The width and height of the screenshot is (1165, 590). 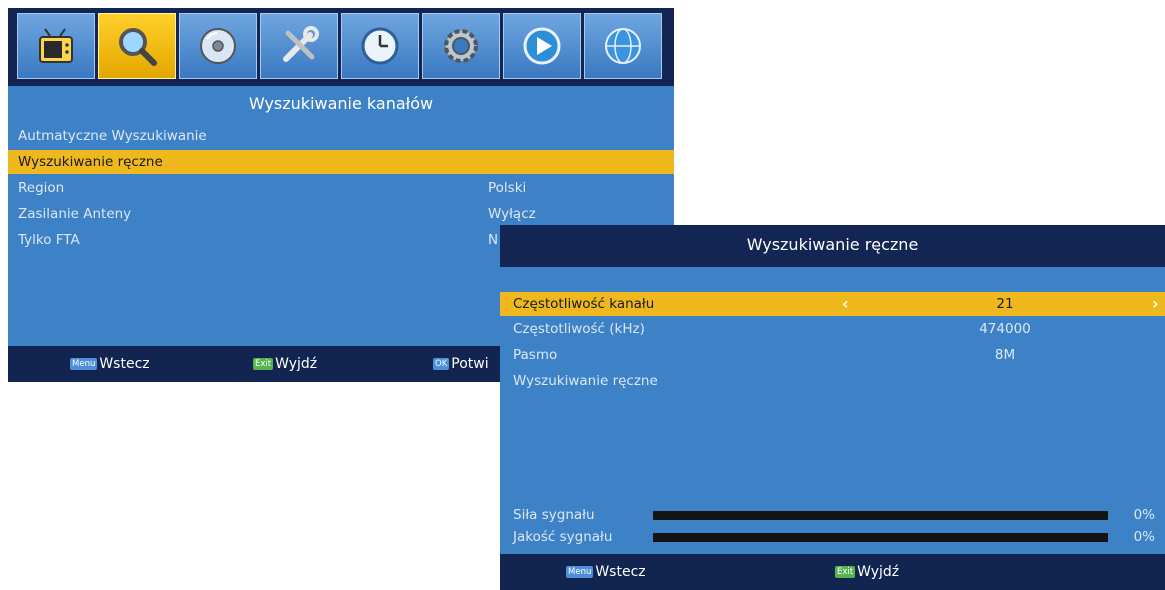 What do you see at coordinates (554, 515) in the screenshot?
I see `signal-strength-label: Siła sygnału` at bounding box center [554, 515].